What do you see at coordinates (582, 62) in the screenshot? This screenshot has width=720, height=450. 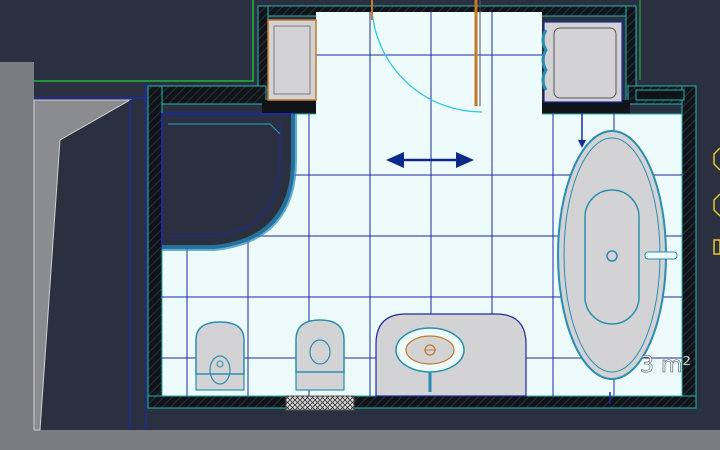 I see `cabinet-right` at bounding box center [582, 62].